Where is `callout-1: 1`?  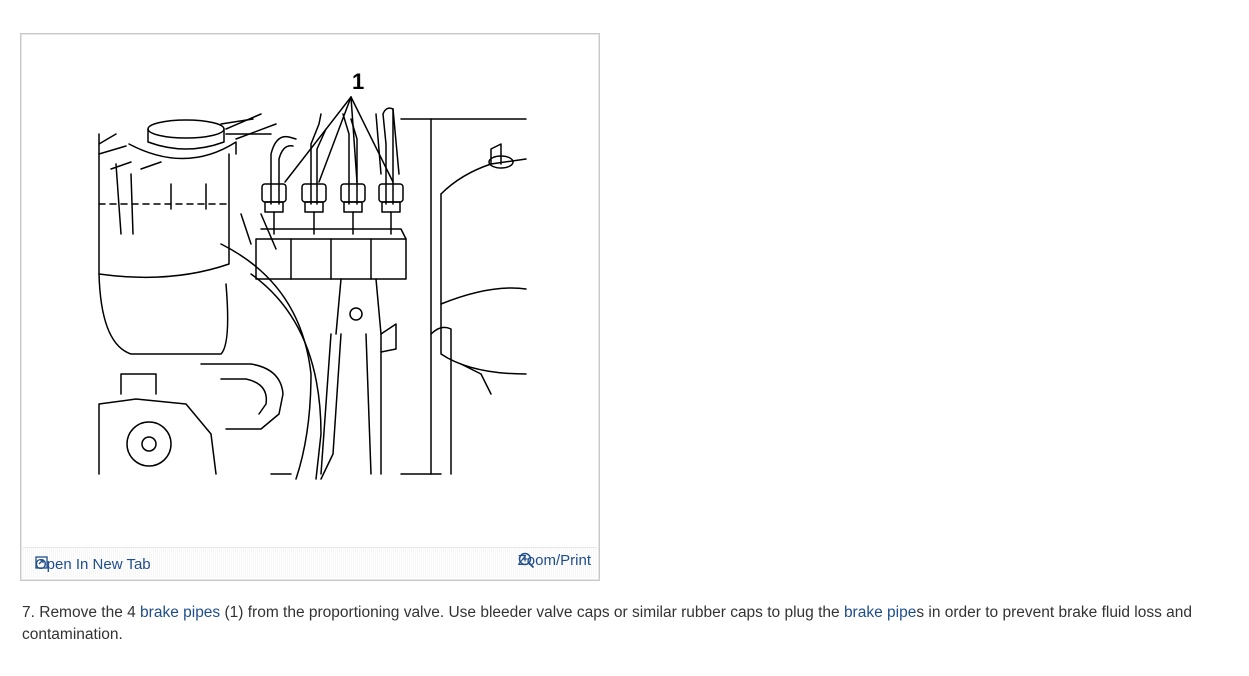 callout-1: 1 is located at coordinates (358, 81).